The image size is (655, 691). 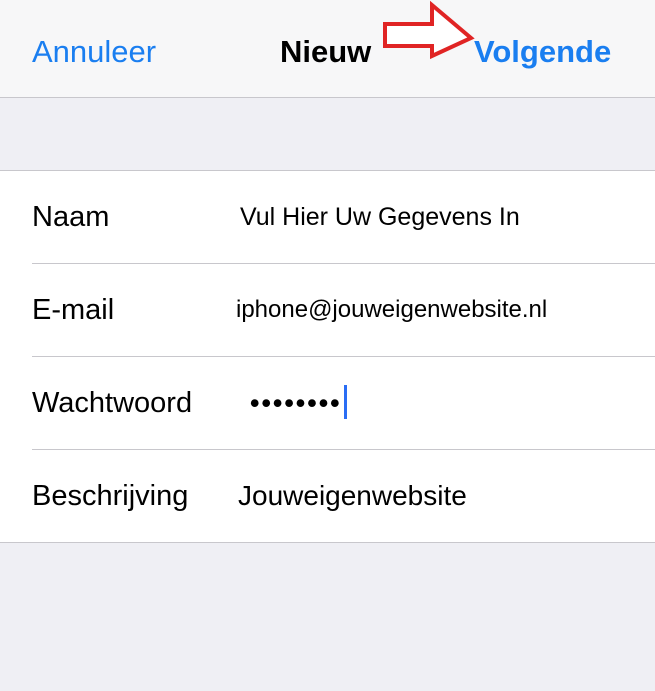 I want to click on description-row: Beschrijving Jouweigenwebsite, so click(x=327, y=496).